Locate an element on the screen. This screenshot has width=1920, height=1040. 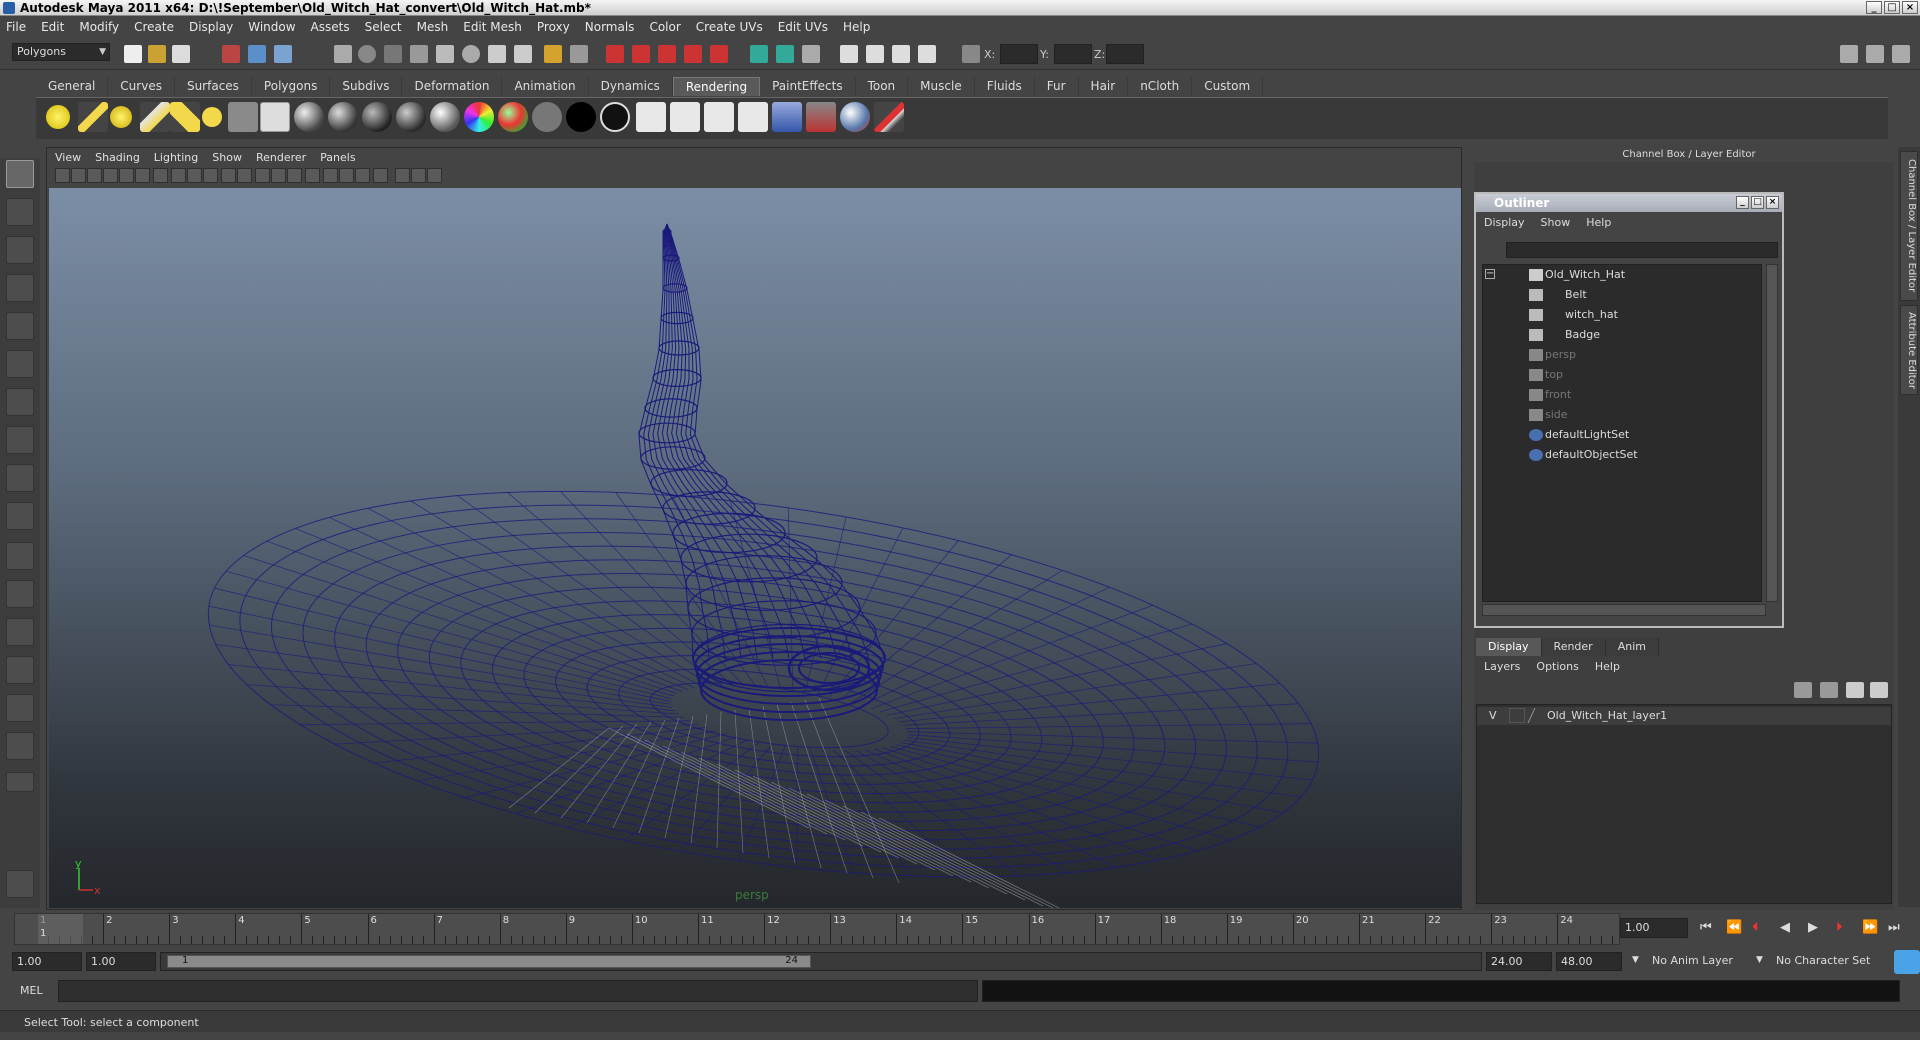
resolution-gate-icon is located at coordinates (142, 175).